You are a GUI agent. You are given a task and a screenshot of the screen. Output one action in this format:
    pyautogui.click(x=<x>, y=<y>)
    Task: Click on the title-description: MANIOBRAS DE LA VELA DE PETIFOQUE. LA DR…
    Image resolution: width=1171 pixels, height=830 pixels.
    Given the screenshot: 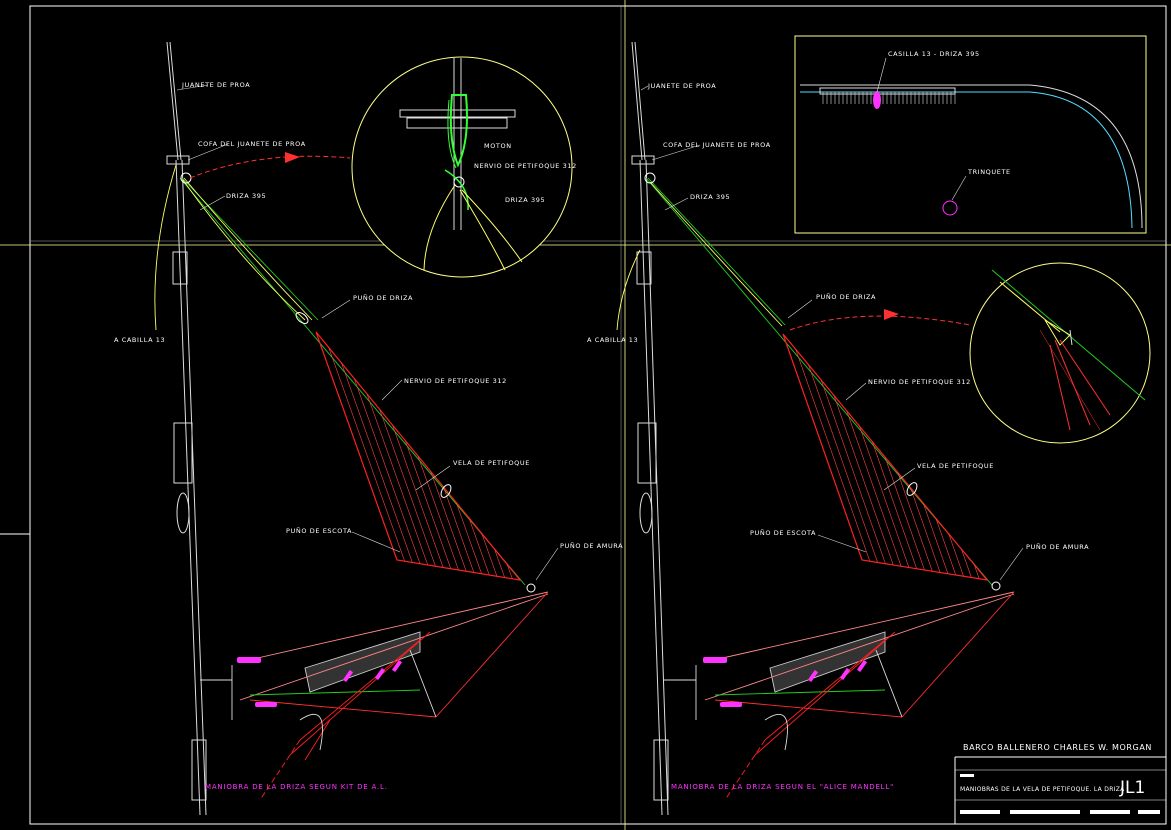 What is the action you would take?
    pyautogui.click(x=1042, y=789)
    